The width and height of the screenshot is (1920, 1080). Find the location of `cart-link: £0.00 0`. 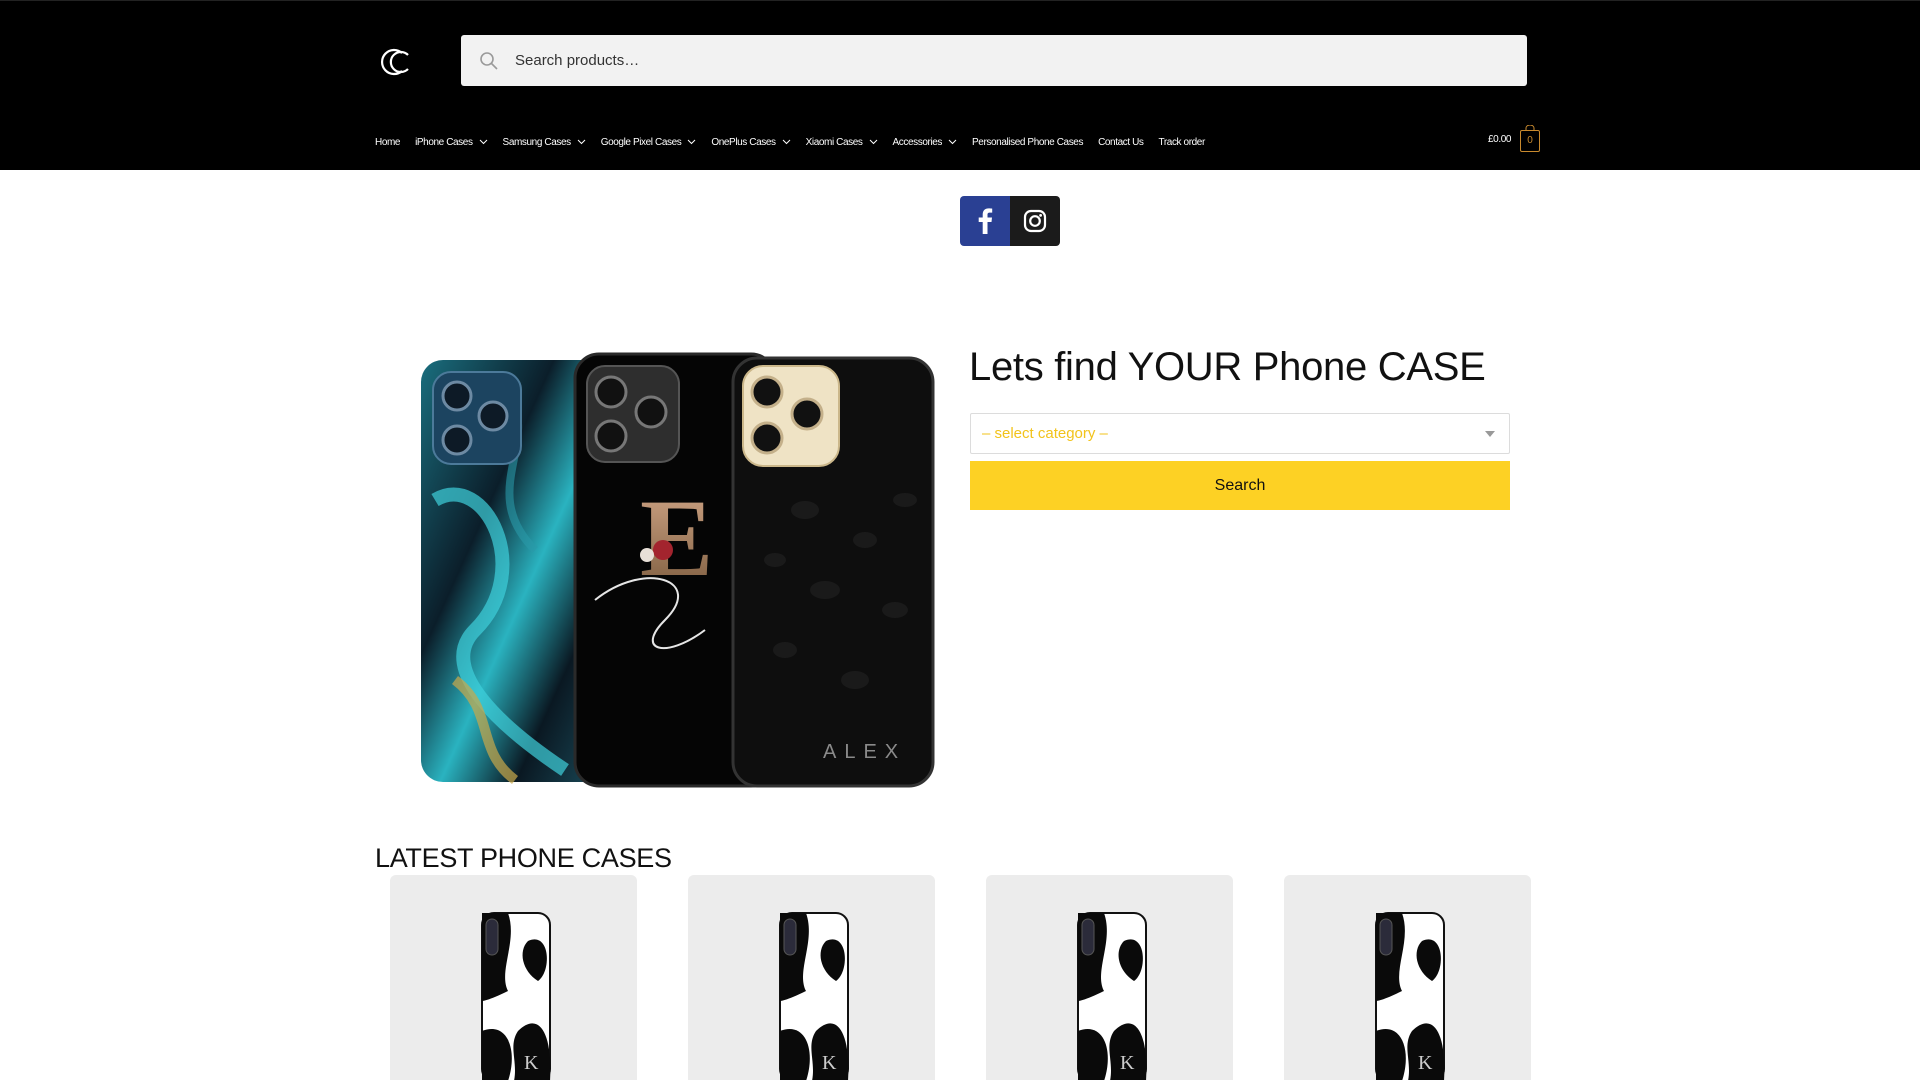

cart-link: £0.00 0 is located at coordinates (1515, 139).